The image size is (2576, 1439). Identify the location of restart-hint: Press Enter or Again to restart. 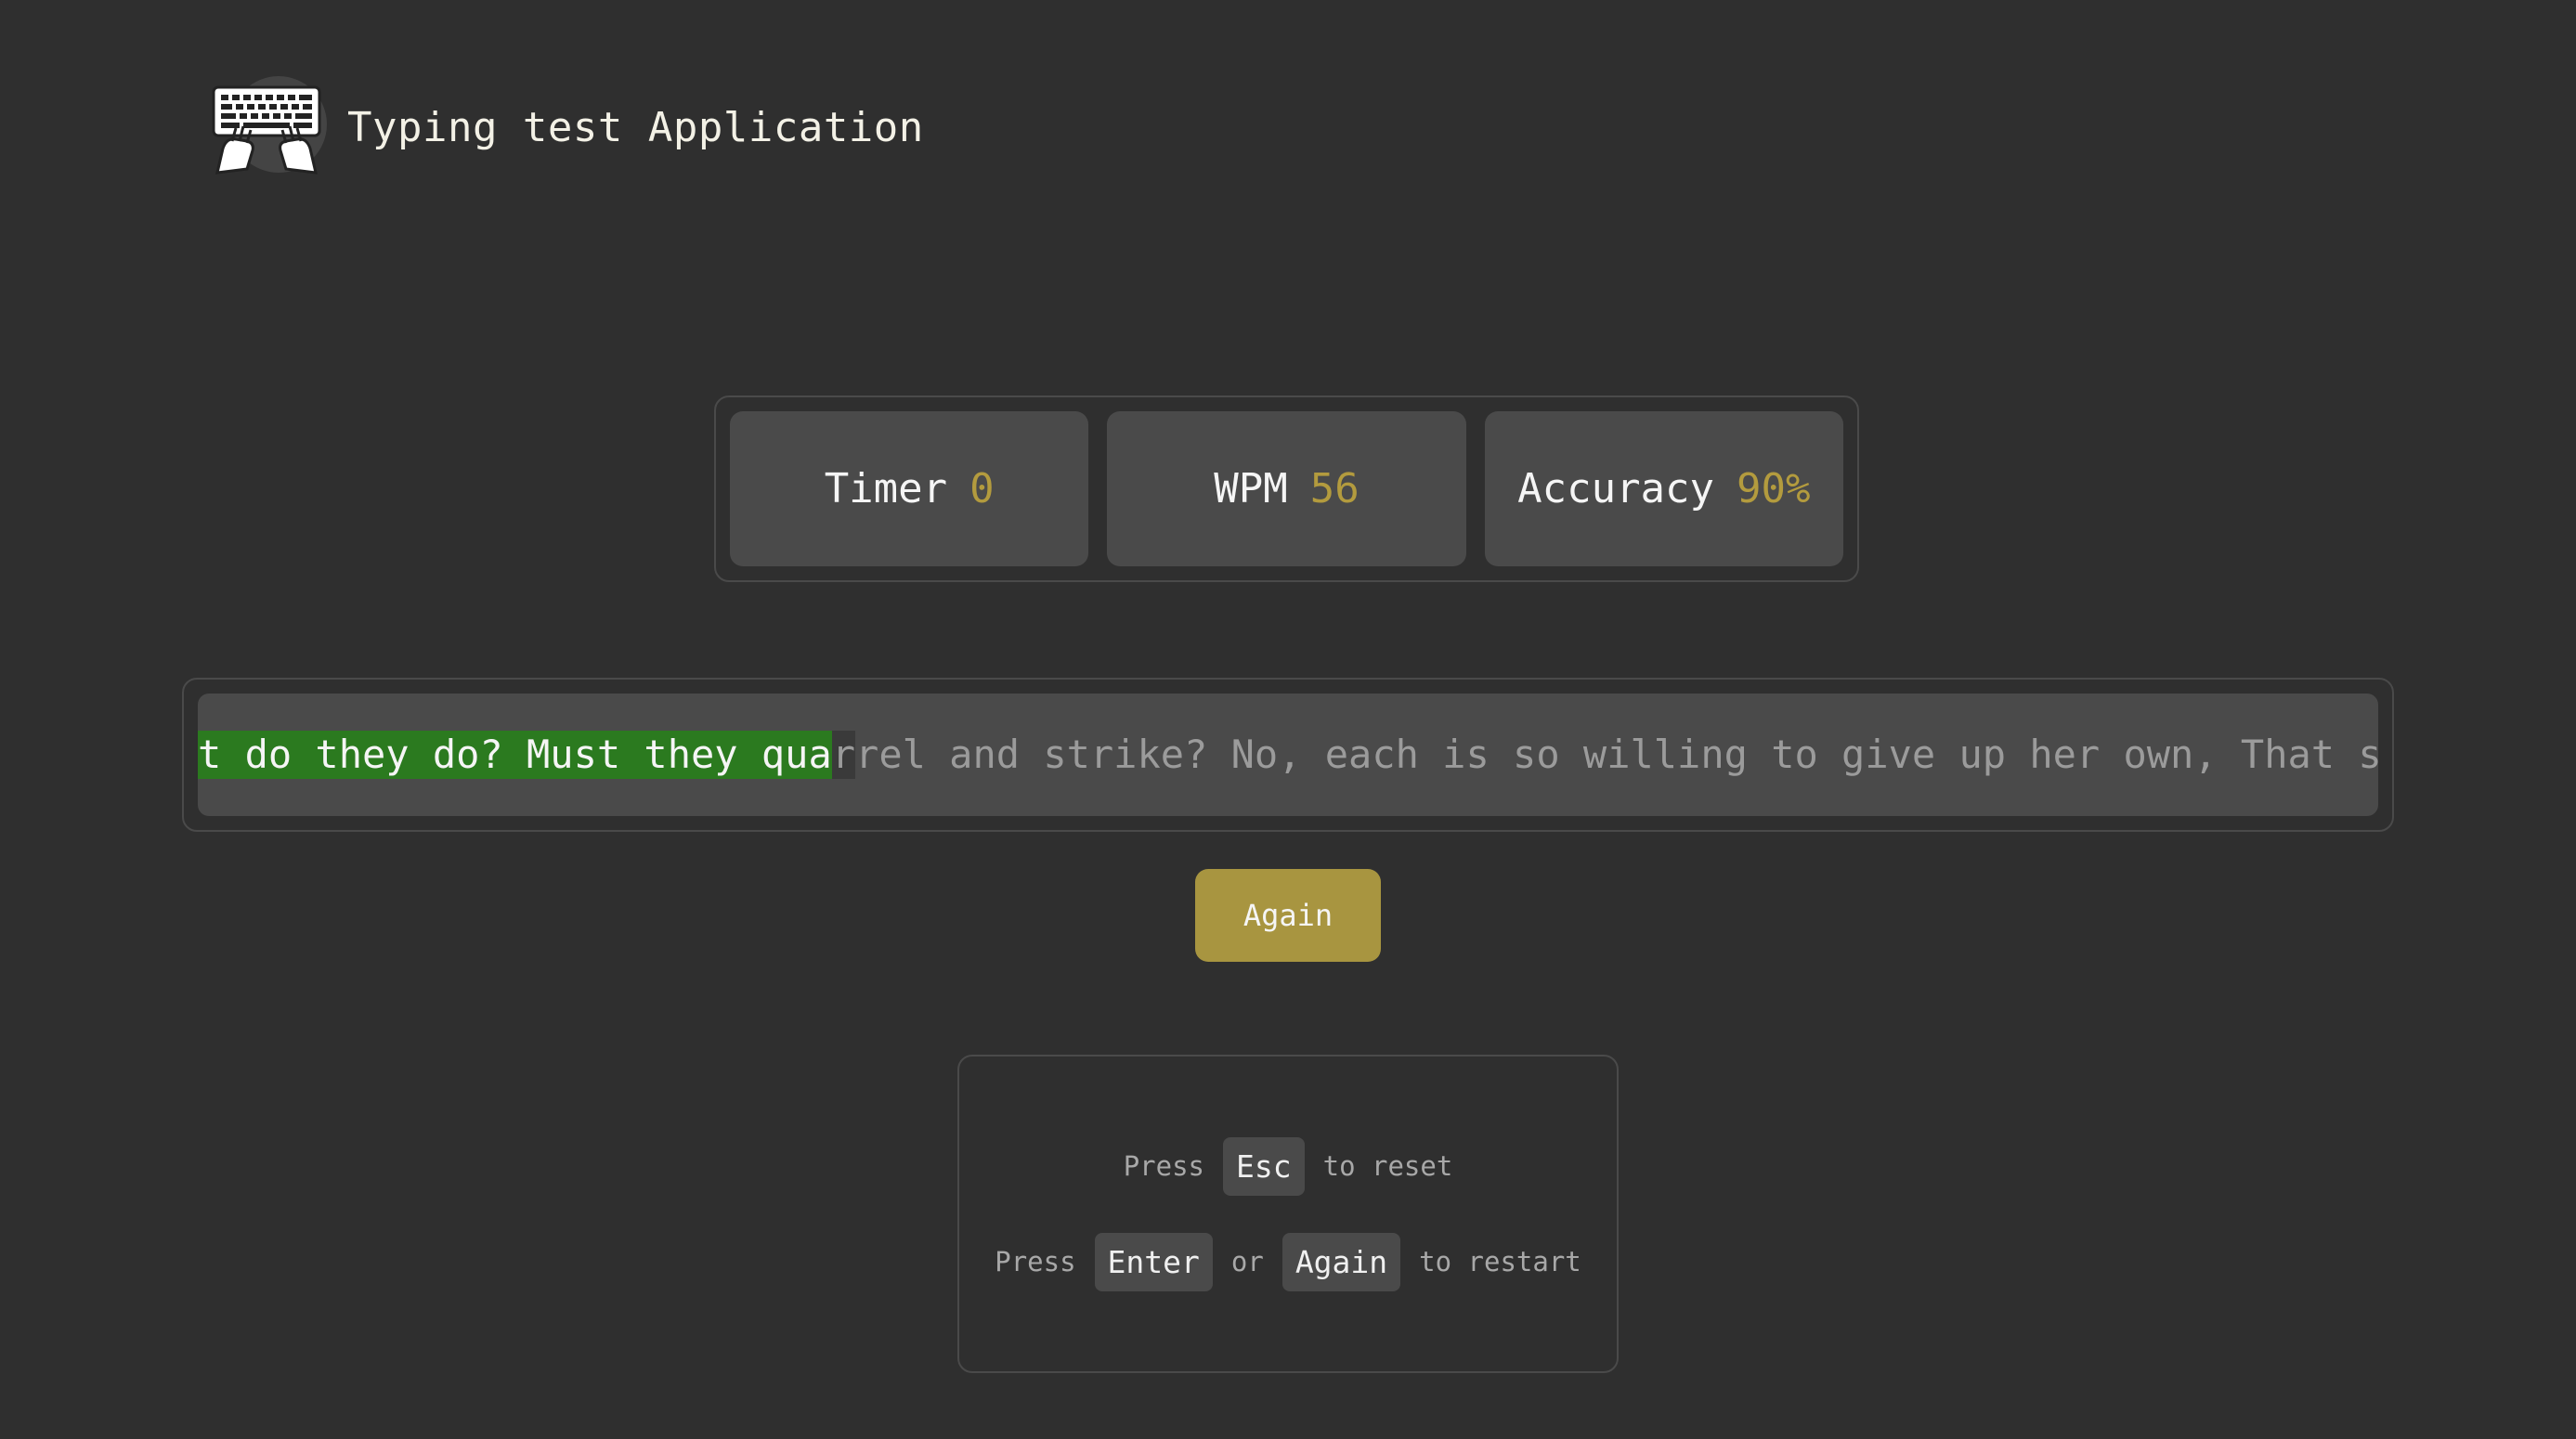
(1288, 1261).